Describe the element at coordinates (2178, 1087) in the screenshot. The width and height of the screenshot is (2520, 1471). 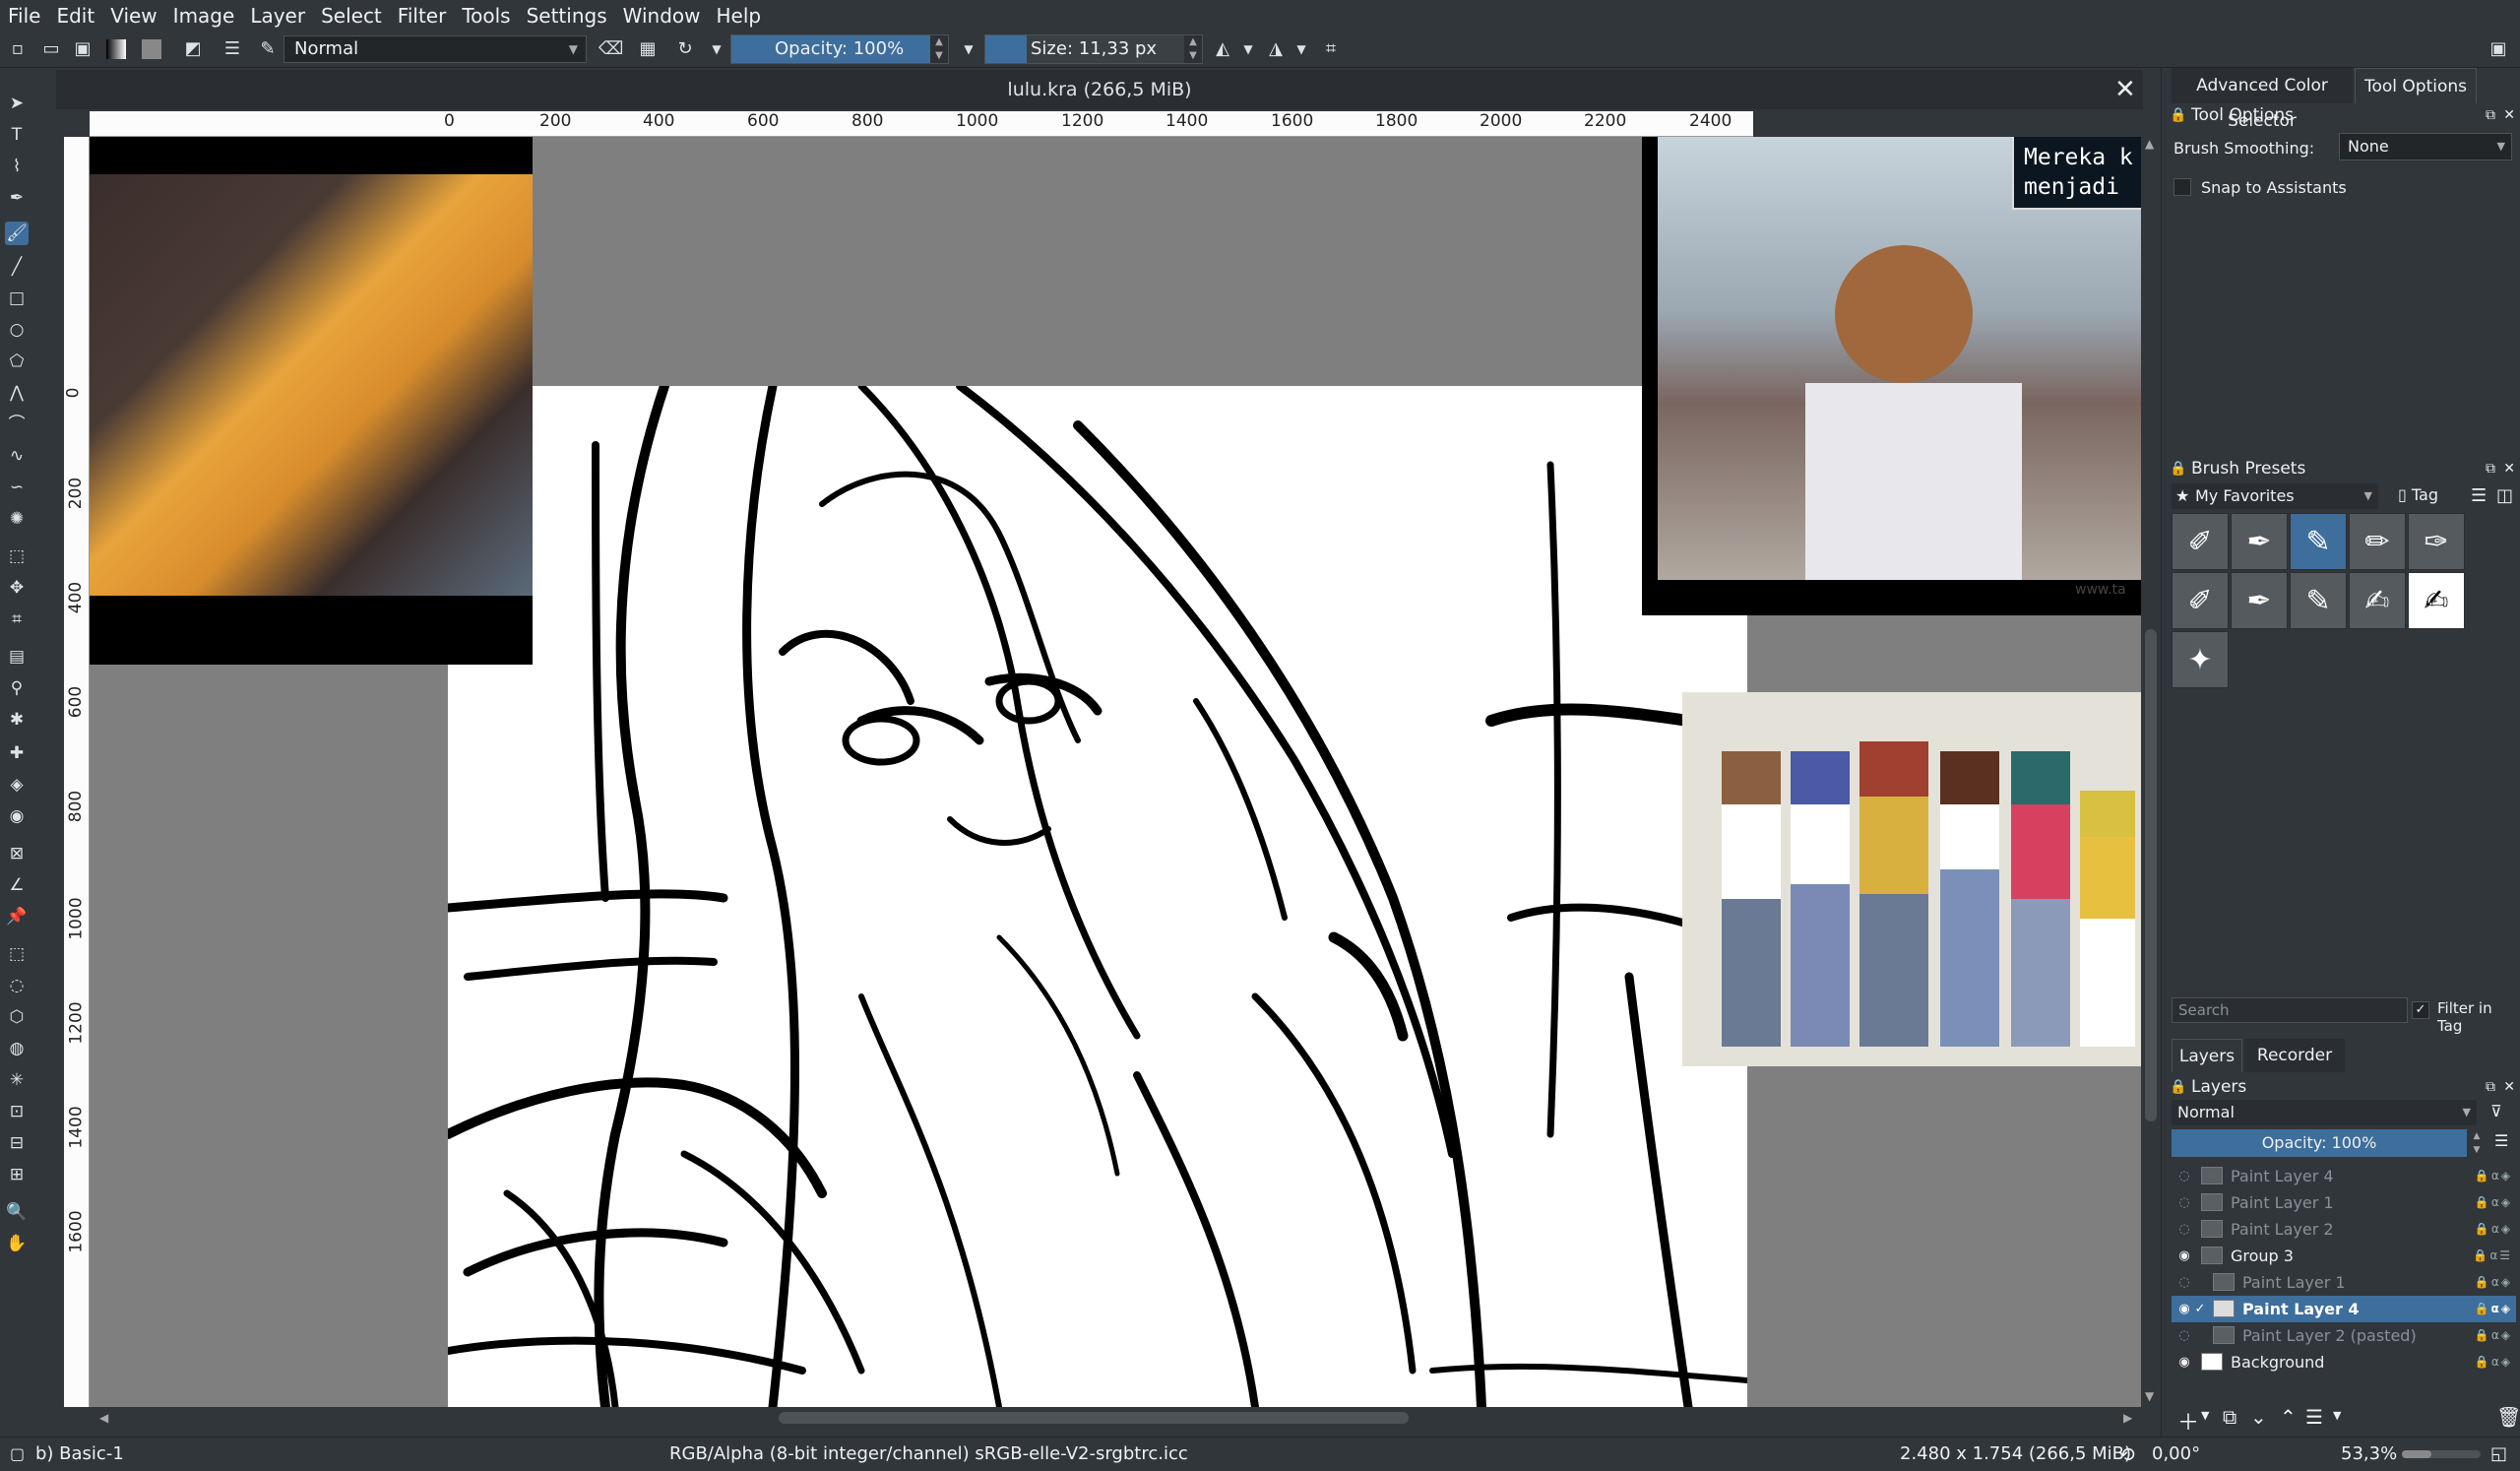
I see `lock-icon: 🔒` at that location.